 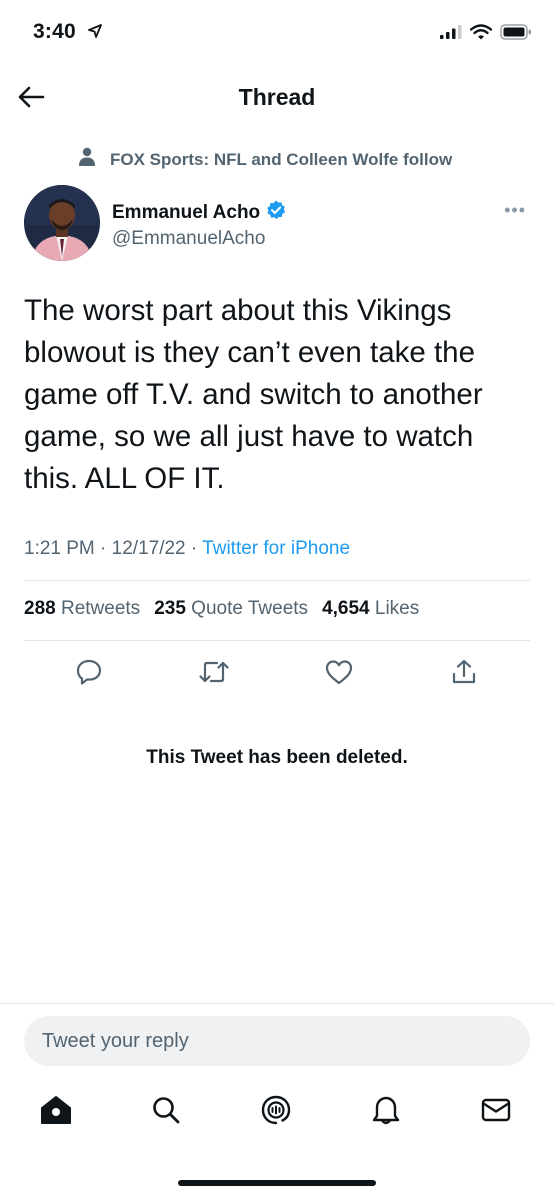 I want to click on like-button, so click(x=339, y=674).